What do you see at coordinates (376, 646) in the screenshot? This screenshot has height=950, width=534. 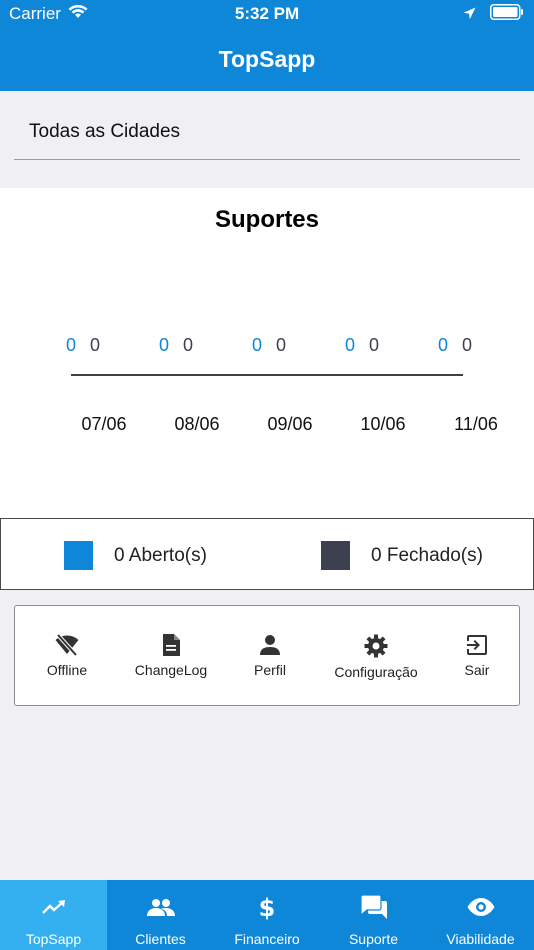 I see `gear-icon` at bounding box center [376, 646].